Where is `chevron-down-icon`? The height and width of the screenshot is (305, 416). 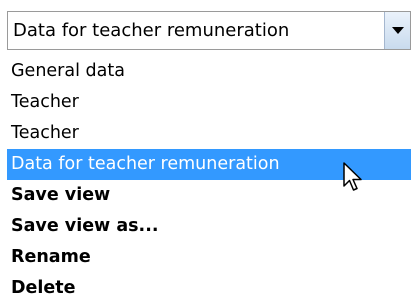
chevron-down-icon is located at coordinates (398, 30).